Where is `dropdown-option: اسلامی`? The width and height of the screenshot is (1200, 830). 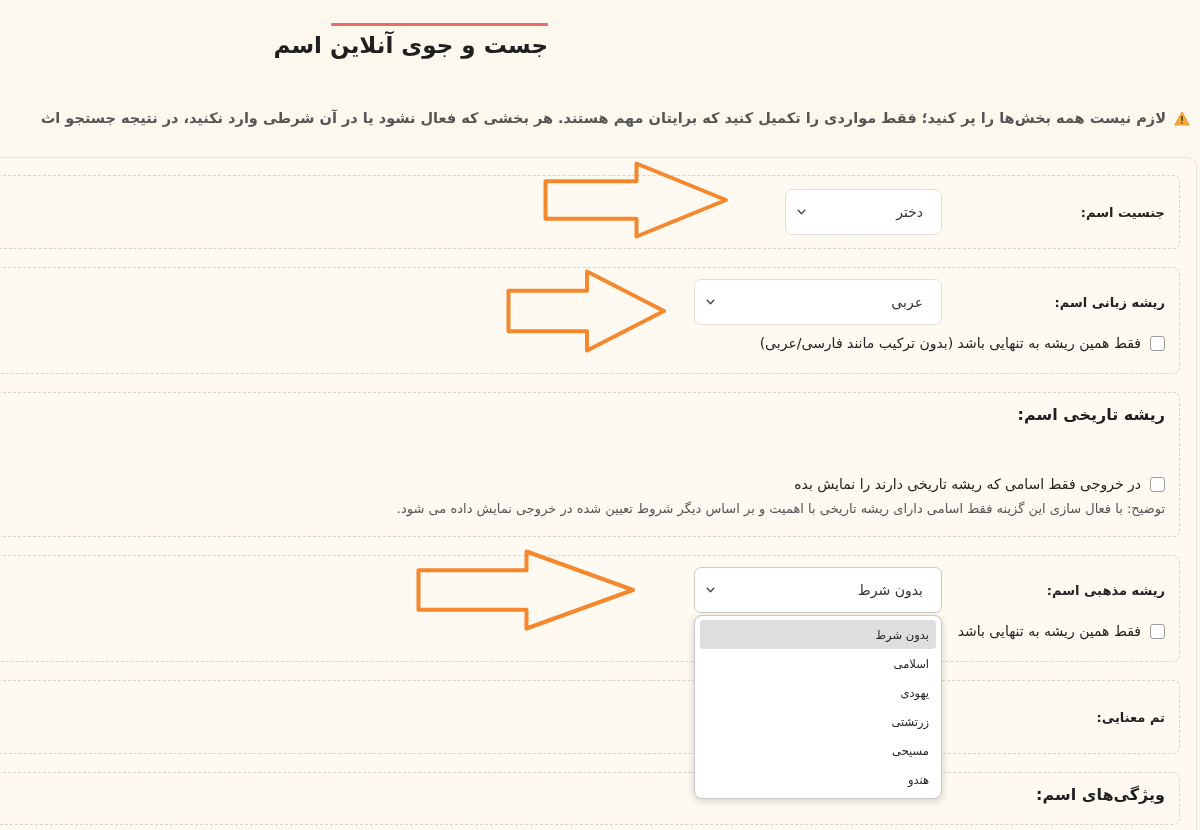 dropdown-option: اسلامی is located at coordinates (818, 663).